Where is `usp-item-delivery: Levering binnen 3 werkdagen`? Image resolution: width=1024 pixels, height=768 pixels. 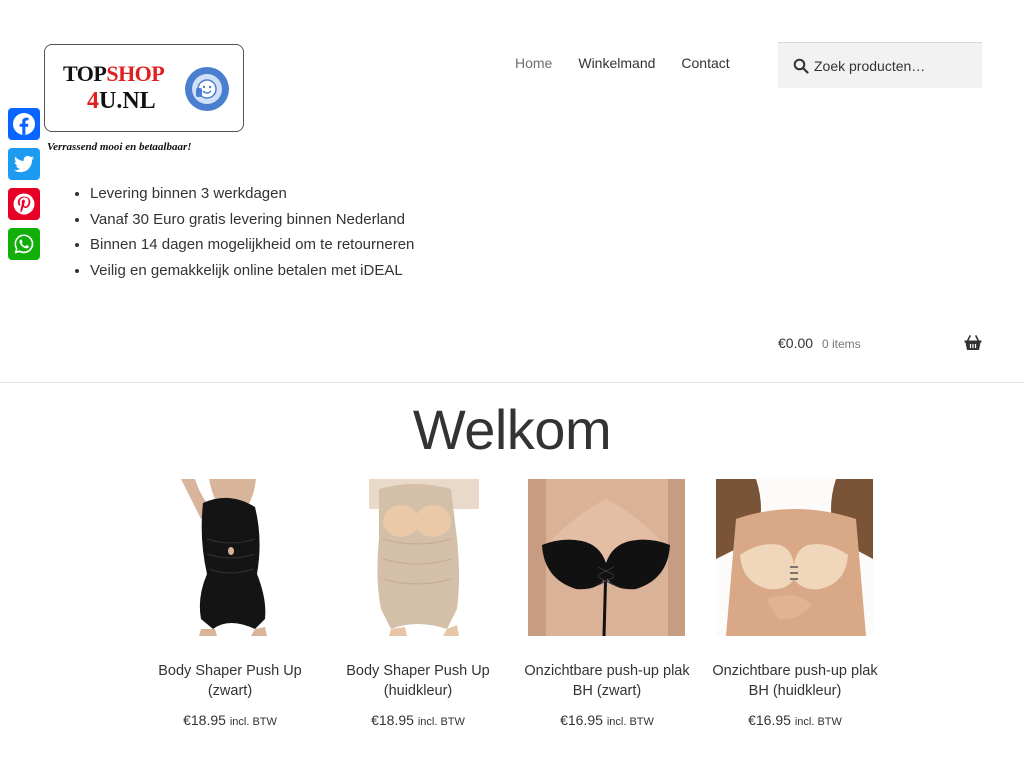
usp-item-delivery: Levering binnen 3 werkdagen is located at coordinates (252, 194).